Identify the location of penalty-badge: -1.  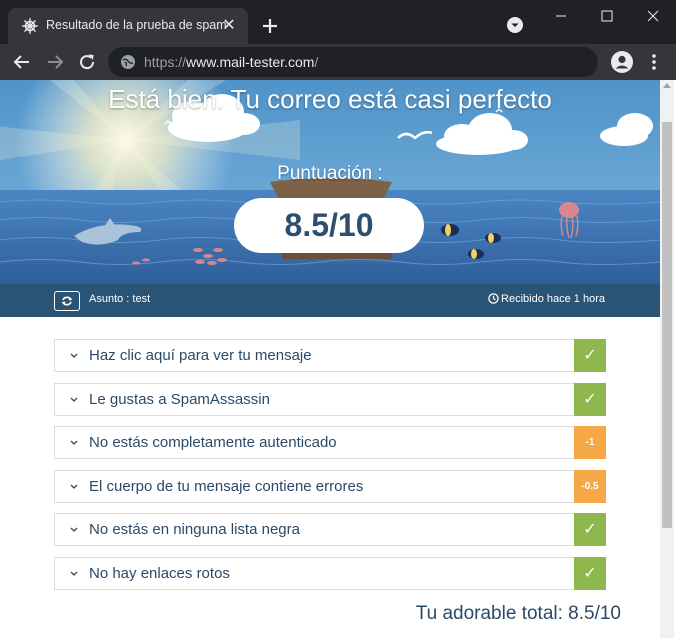
(590, 442).